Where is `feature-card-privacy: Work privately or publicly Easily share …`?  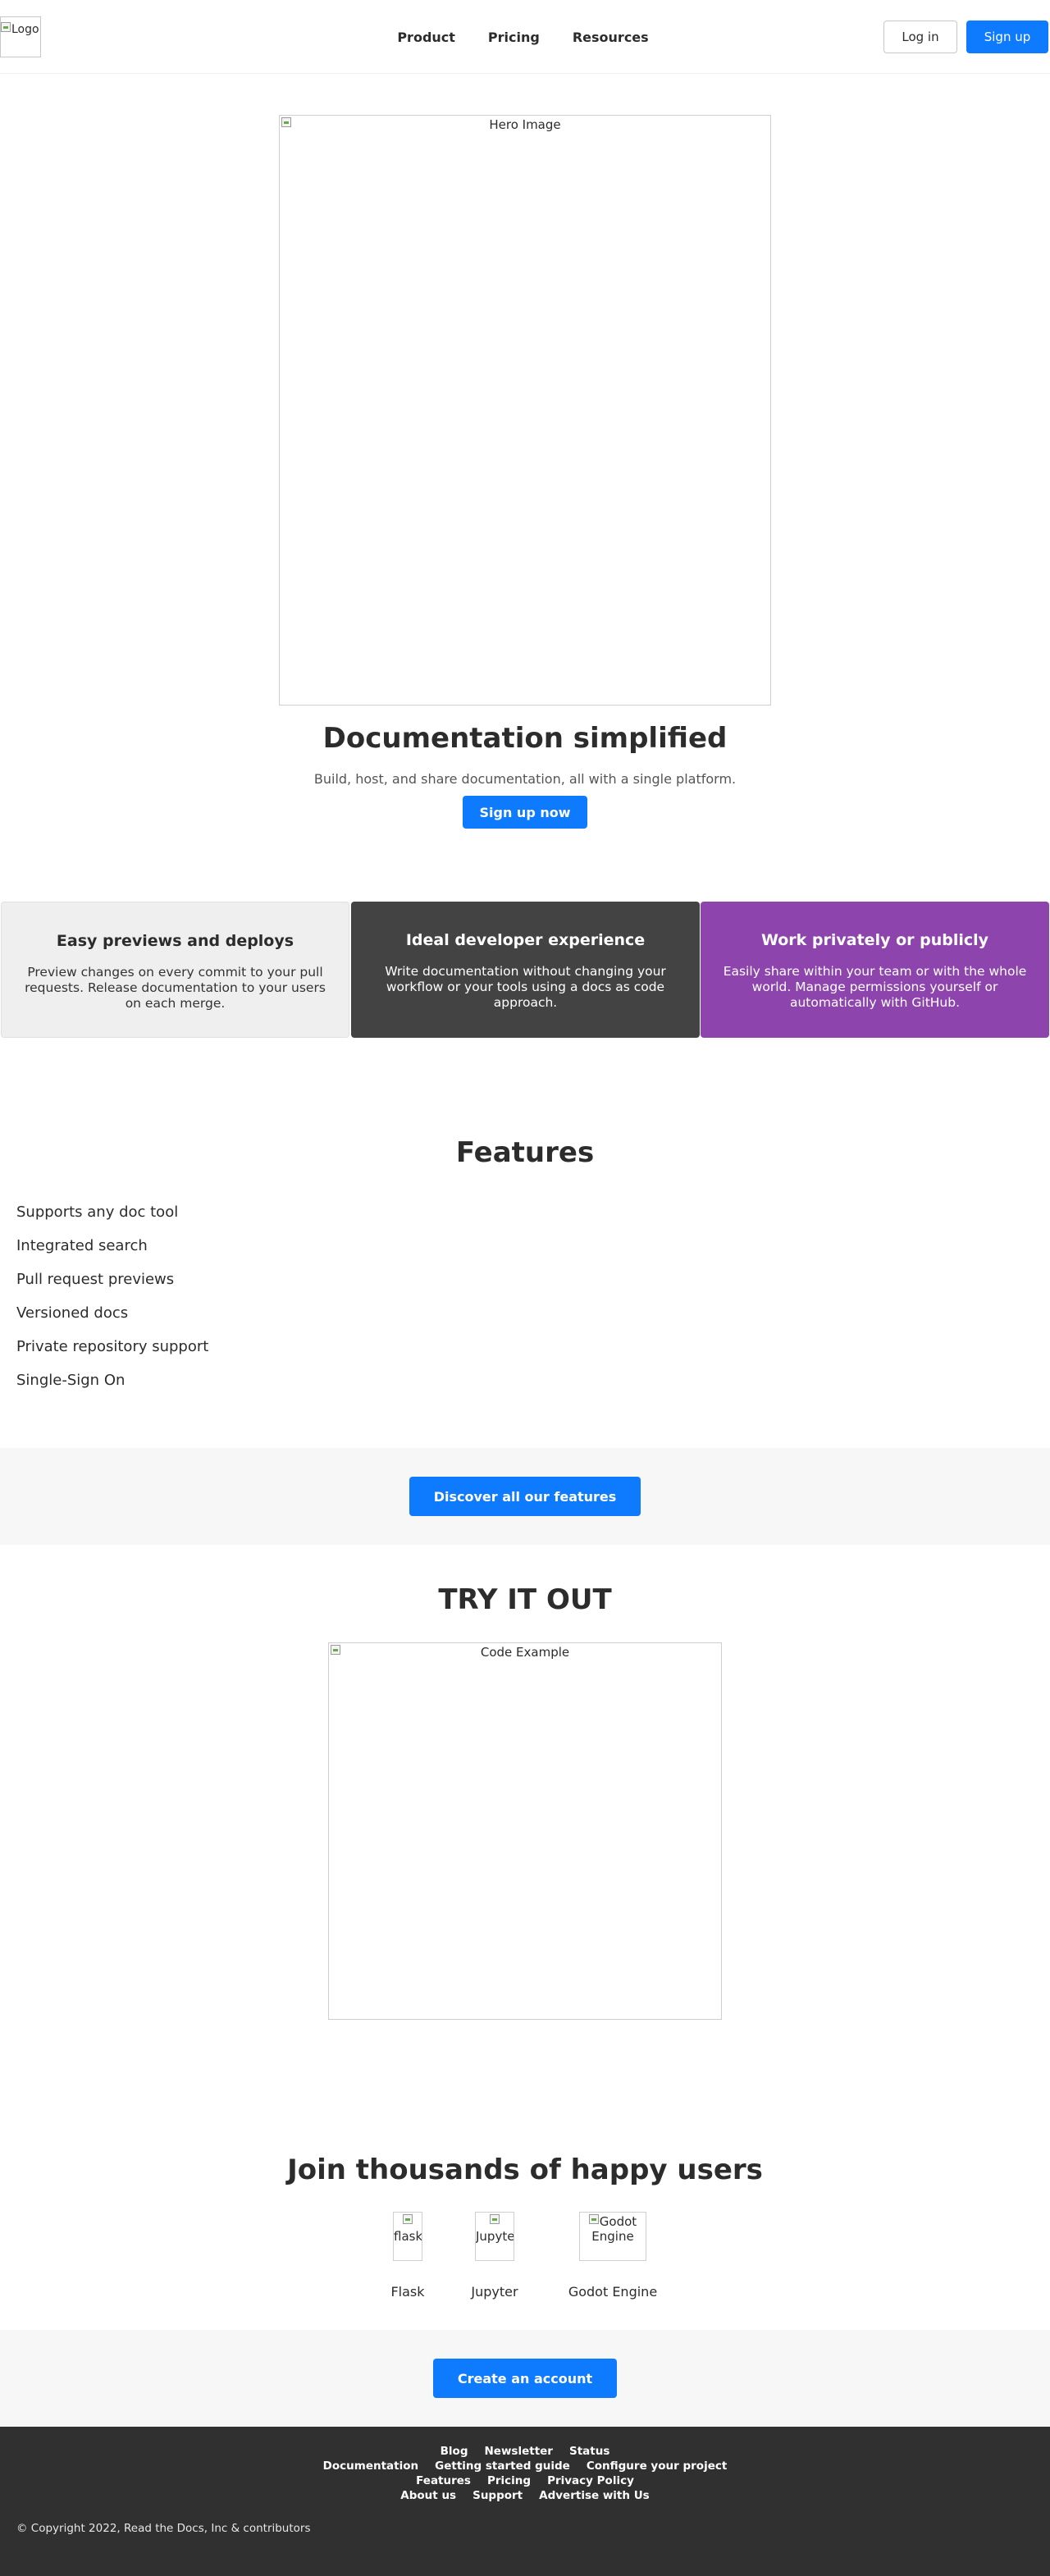 feature-card-privacy: Work privately or publicly Easily share … is located at coordinates (875, 970).